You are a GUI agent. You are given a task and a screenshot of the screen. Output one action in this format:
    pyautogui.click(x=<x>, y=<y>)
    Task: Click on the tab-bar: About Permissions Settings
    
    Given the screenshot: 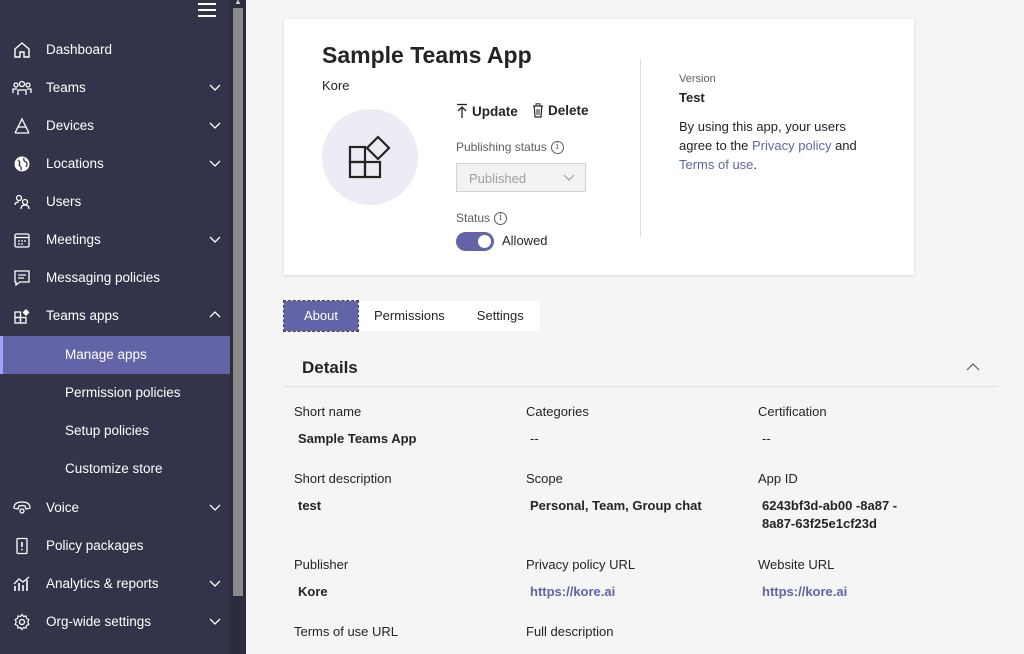 What is the action you would take?
    pyautogui.click(x=411, y=316)
    